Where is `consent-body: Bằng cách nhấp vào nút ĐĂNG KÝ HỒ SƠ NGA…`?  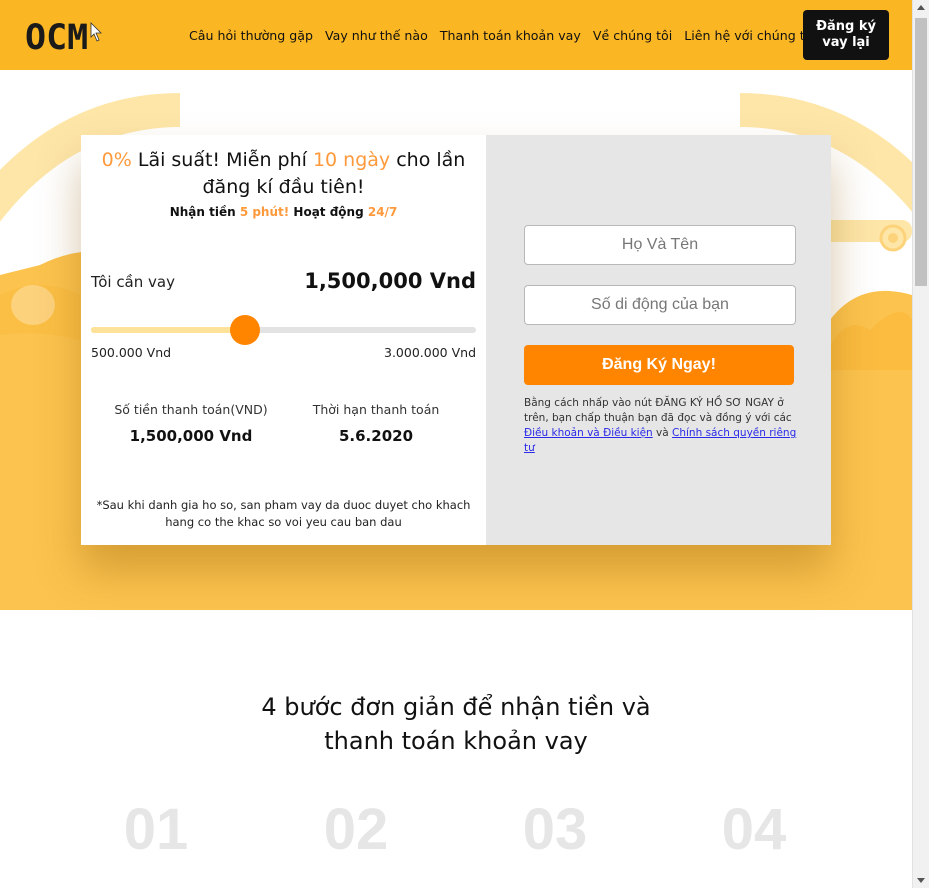 consent-body: Bằng cách nhấp vào nút ĐĂNG KÝ HỒ SƠ NGA… is located at coordinates (658, 410).